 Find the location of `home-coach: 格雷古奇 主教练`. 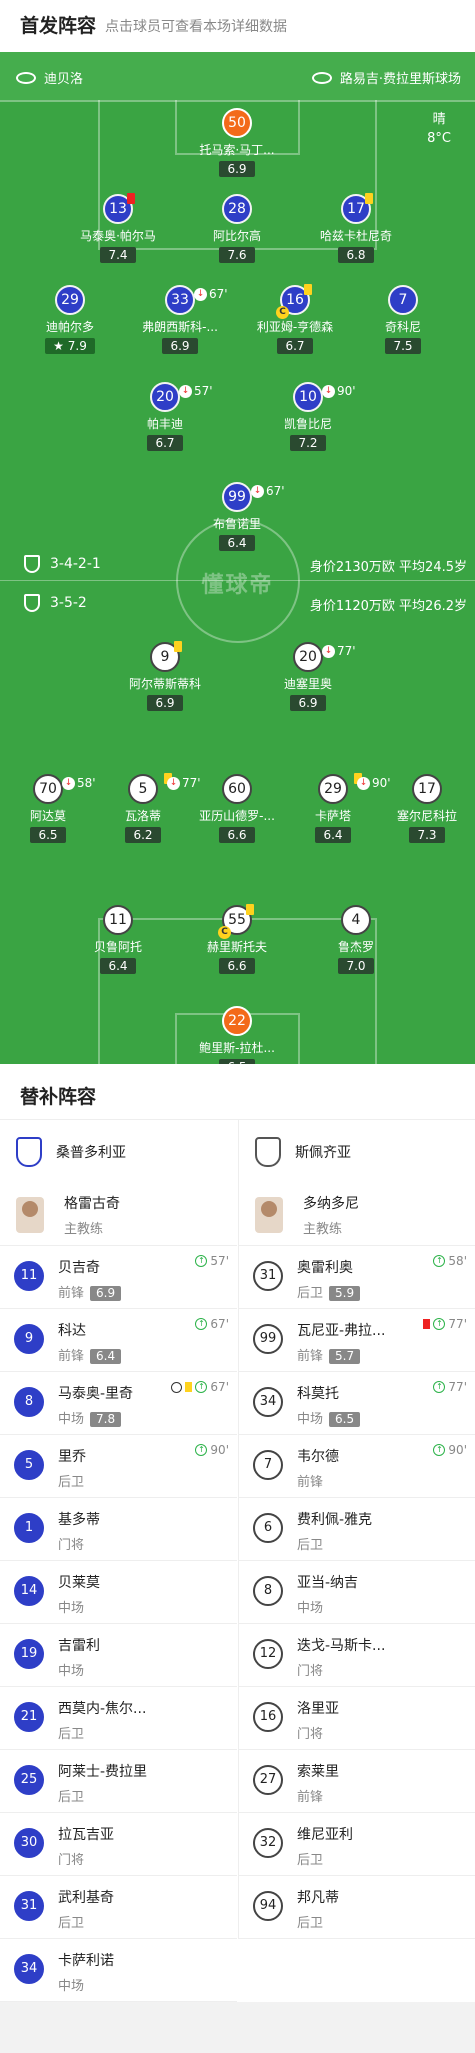

home-coach: 格雷古奇 主教练 is located at coordinates (118, 1215).